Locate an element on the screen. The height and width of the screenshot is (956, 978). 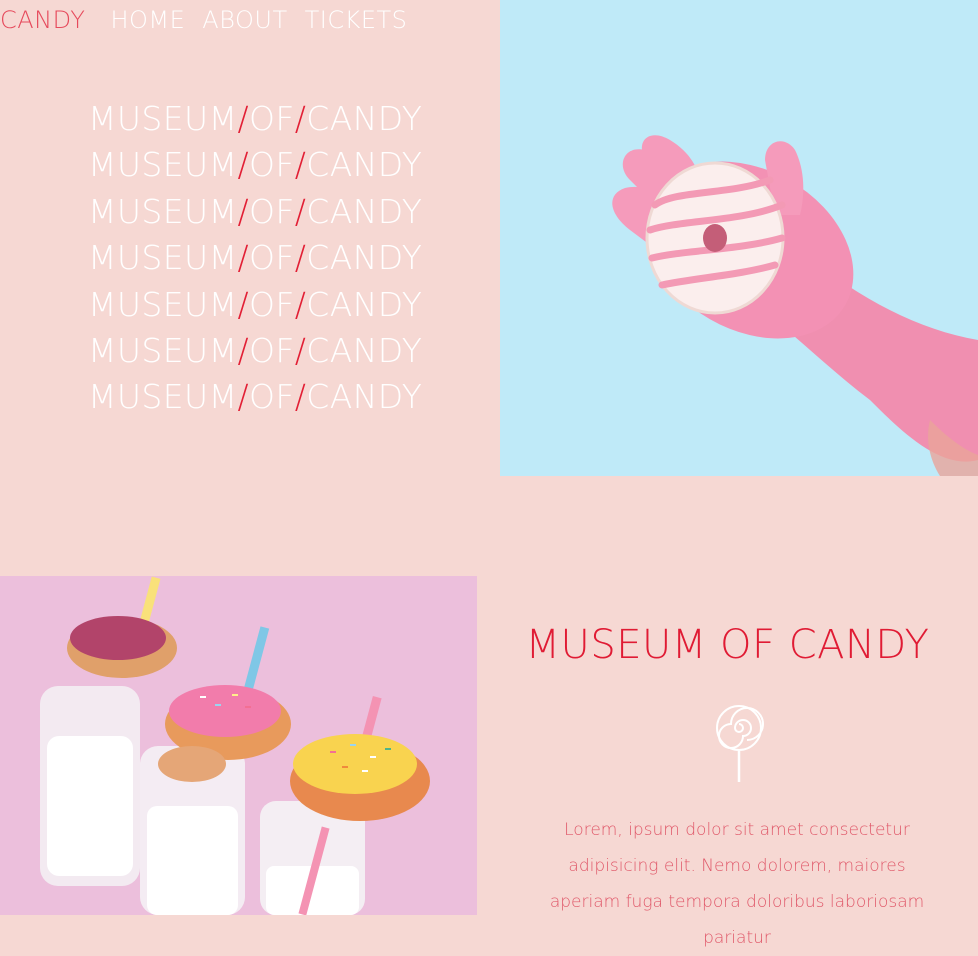
nav-about: ABOUT is located at coordinates (244, 20).